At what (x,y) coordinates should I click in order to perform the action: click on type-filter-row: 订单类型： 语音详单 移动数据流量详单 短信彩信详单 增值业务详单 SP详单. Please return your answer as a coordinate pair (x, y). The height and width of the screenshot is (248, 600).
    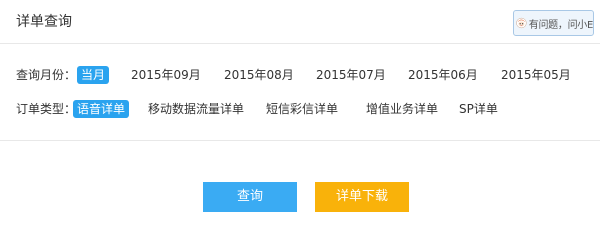
    Looking at the image, I should click on (301, 109).